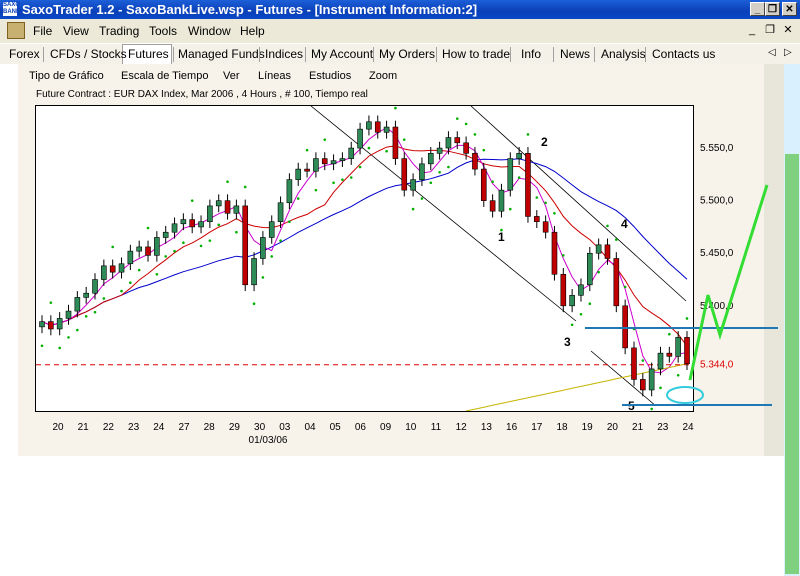 The height and width of the screenshot is (576, 800). I want to click on menu-trading: Trading, so click(119, 31).